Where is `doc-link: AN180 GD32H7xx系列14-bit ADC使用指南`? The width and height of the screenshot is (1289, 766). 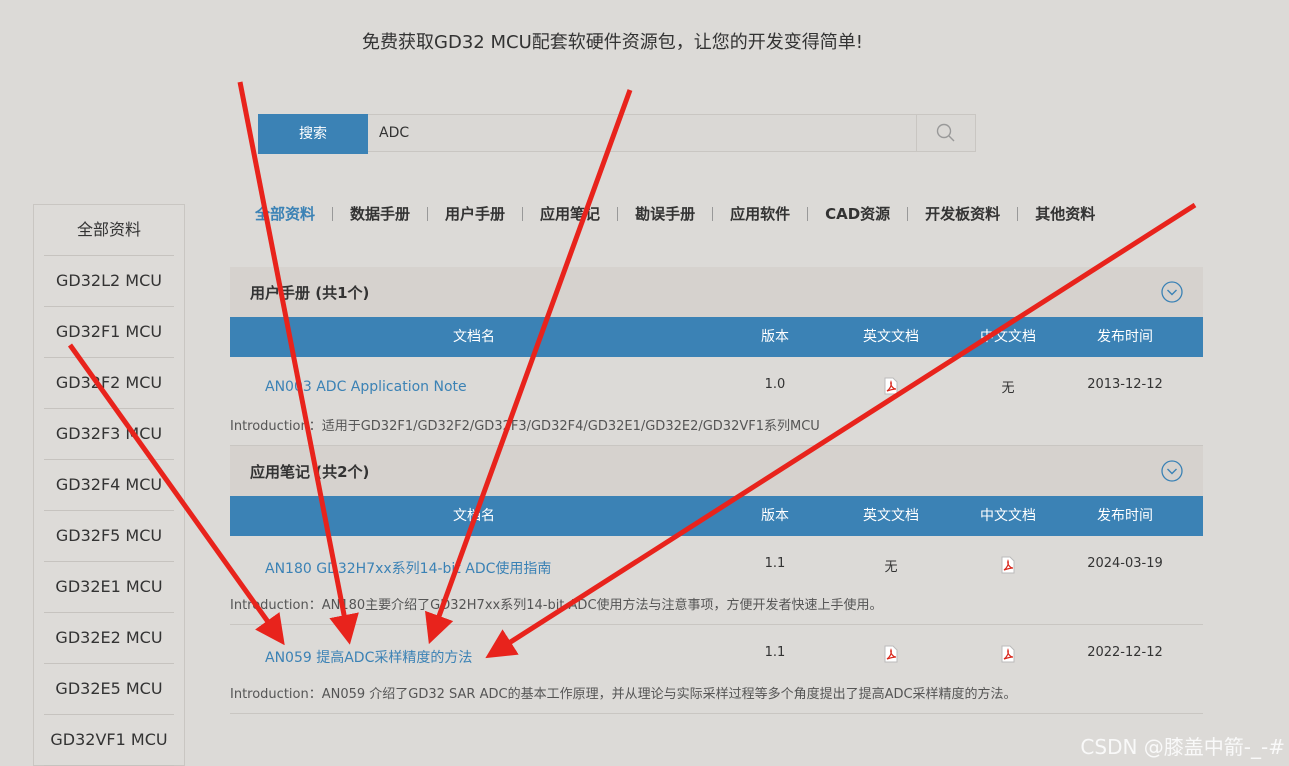
doc-link: AN180 GD32H7xx系列14-bit ADC使用指南 is located at coordinates (408, 568).